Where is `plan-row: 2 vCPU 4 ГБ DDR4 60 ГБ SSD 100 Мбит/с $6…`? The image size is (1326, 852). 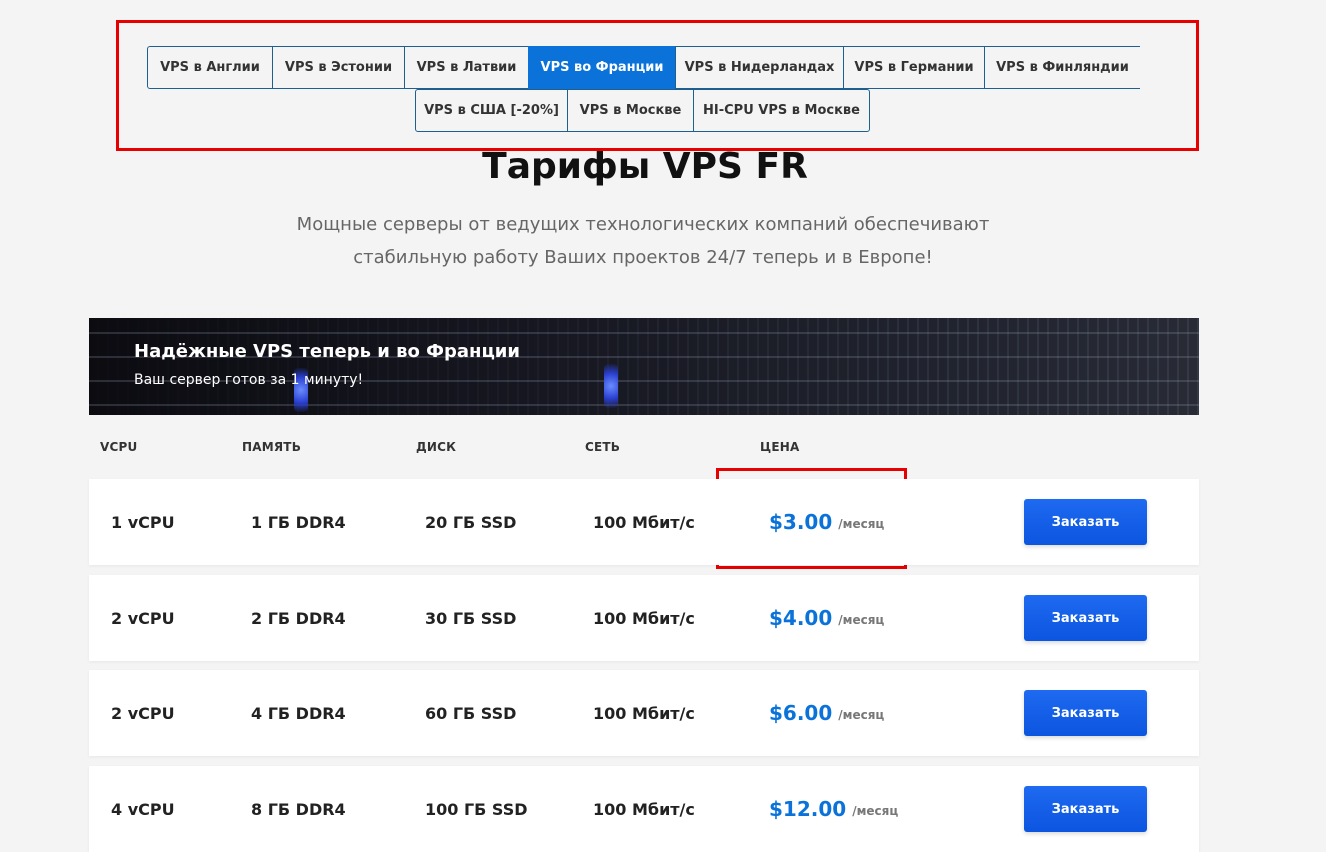 plan-row: 2 vCPU 4 ГБ DDR4 60 ГБ SSD 100 Мбит/с $6… is located at coordinates (644, 713).